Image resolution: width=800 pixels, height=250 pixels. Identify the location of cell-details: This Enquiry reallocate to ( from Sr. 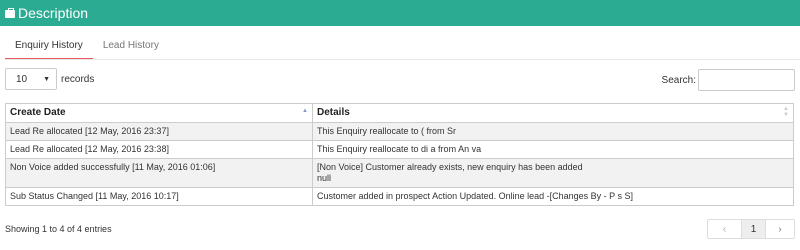
(553, 131).